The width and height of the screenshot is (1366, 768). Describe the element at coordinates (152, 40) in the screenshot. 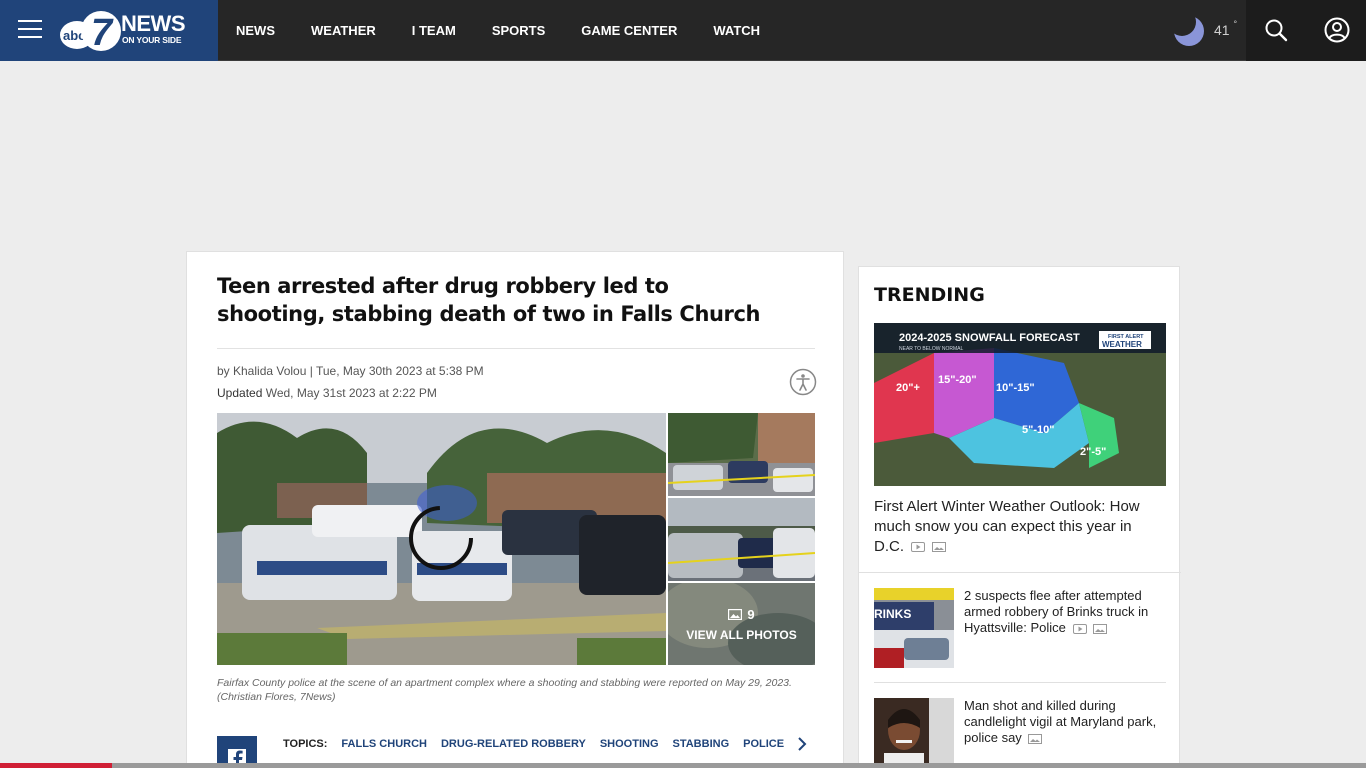

I see `logo-tagline: ON YOUR SIDE` at that location.